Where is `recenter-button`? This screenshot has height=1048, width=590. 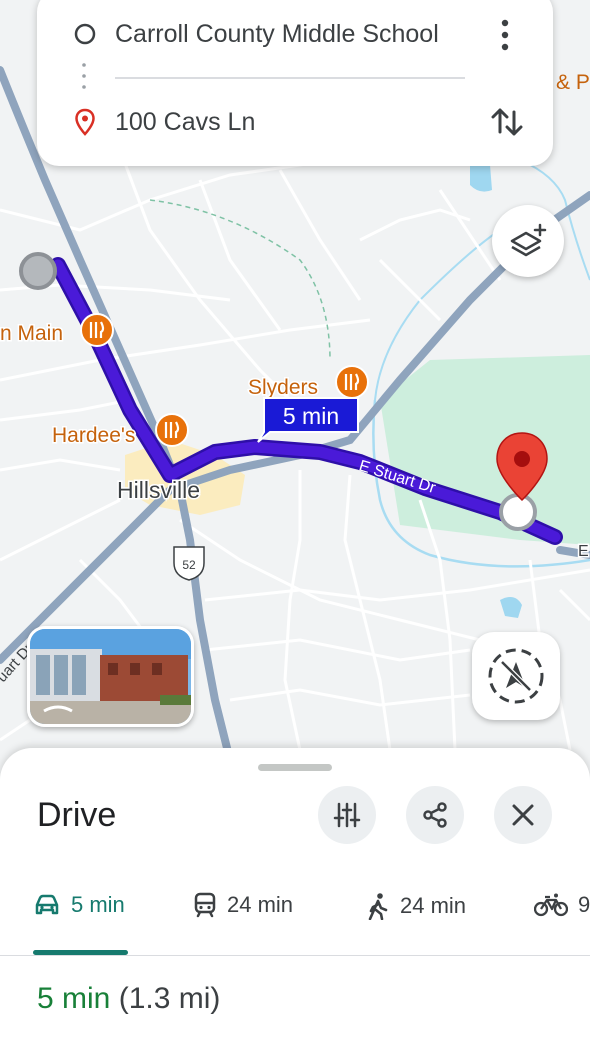 recenter-button is located at coordinates (516, 676).